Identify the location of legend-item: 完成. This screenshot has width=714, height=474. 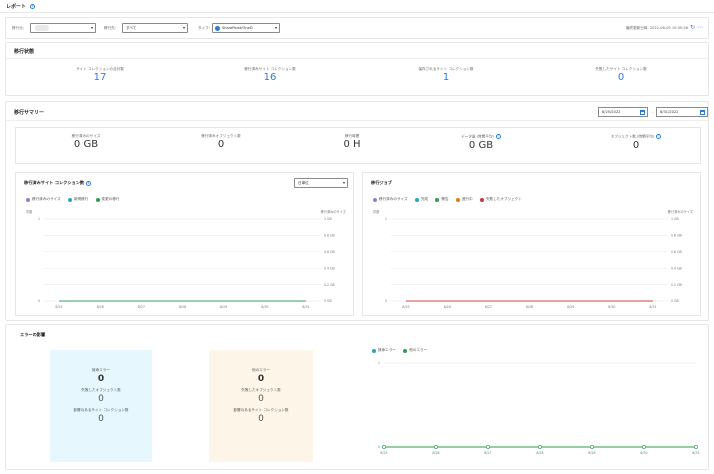
(421, 199).